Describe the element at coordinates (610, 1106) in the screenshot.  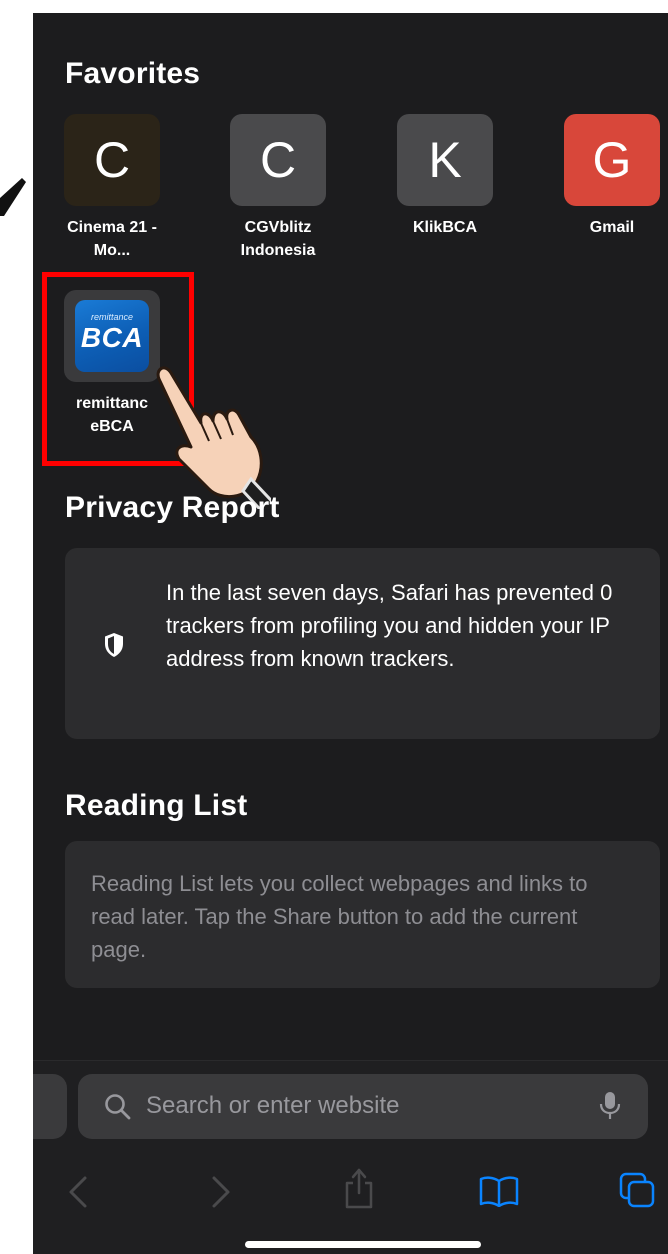
I see `microphone-icon` at that location.